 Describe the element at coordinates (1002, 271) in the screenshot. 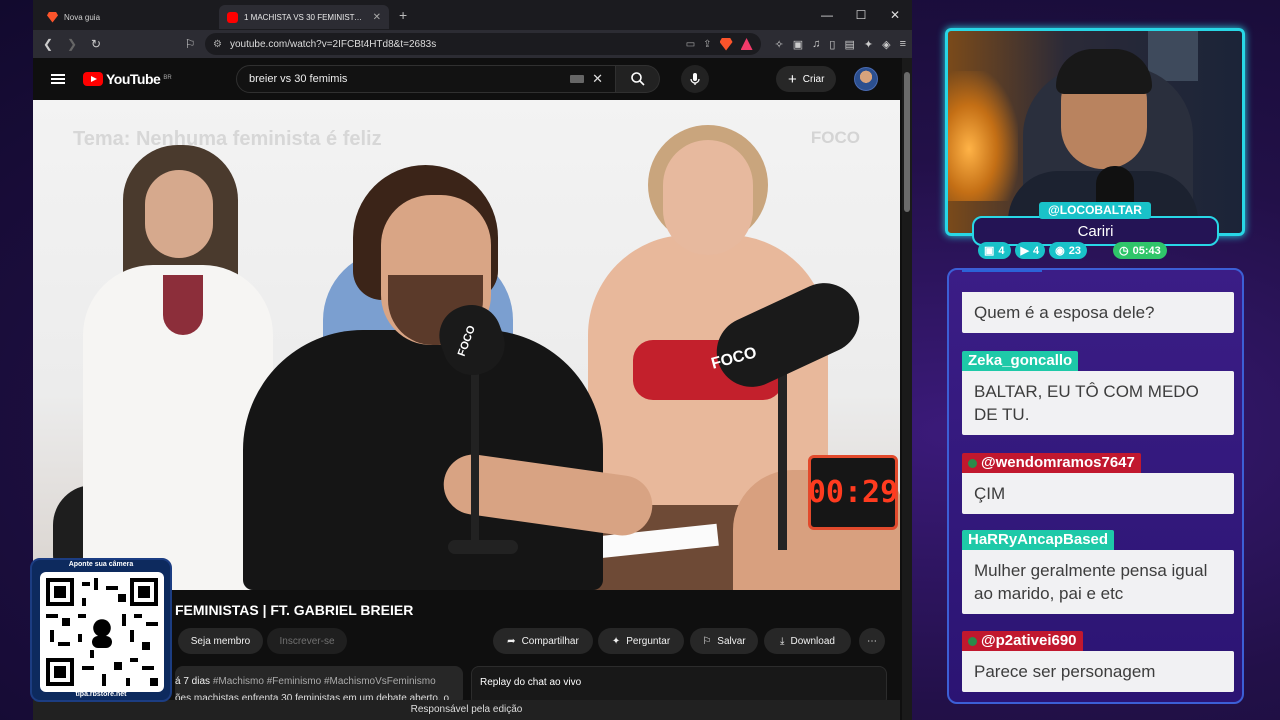

I see `chat-user-stub` at that location.